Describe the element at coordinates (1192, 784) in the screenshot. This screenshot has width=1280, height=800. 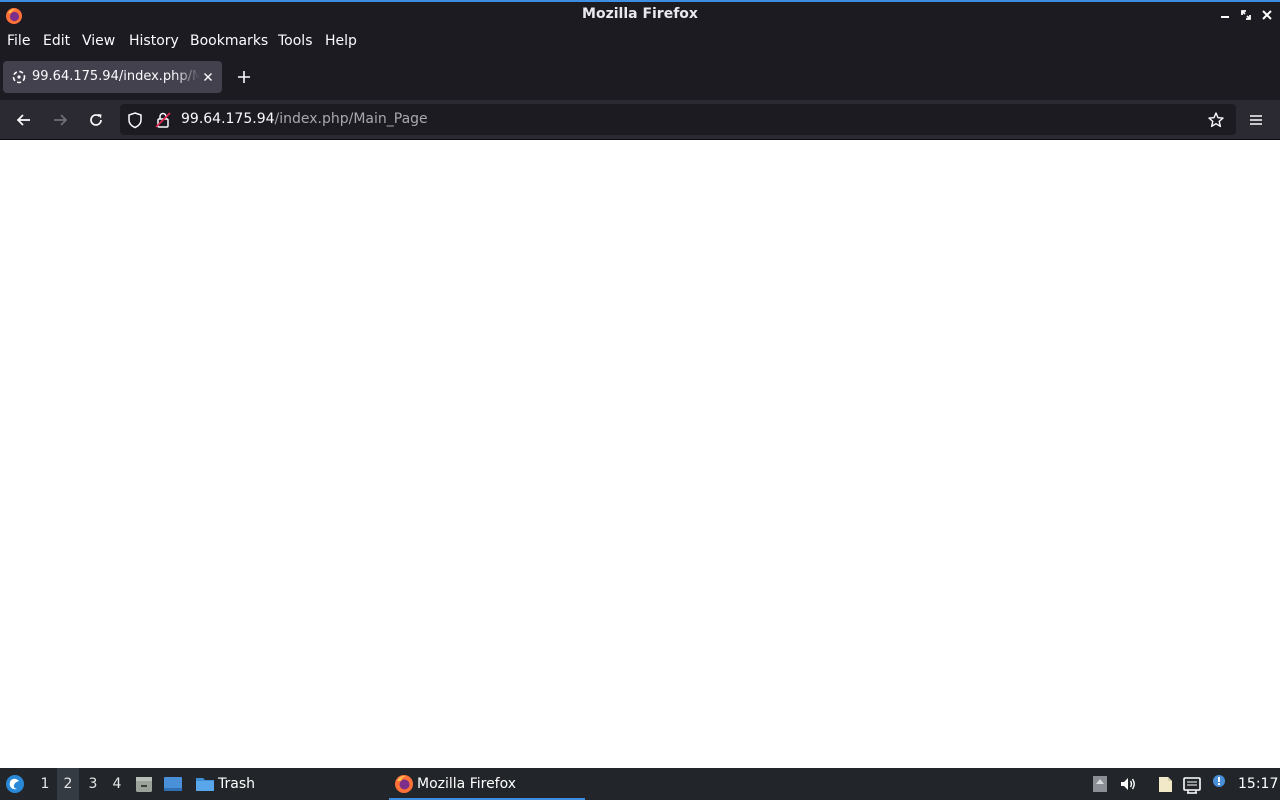
I see `network-icon` at that location.